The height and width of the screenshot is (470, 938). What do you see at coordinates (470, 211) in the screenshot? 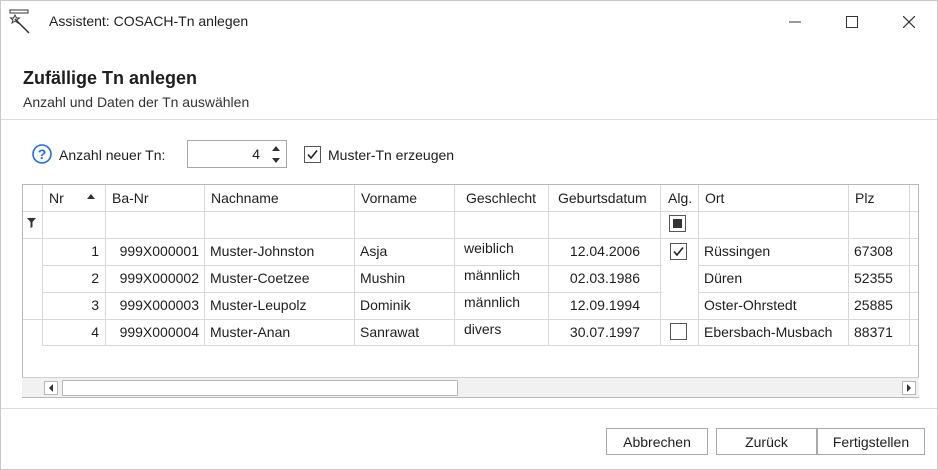
I see `grid-row-divider` at bounding box center [470, 211].